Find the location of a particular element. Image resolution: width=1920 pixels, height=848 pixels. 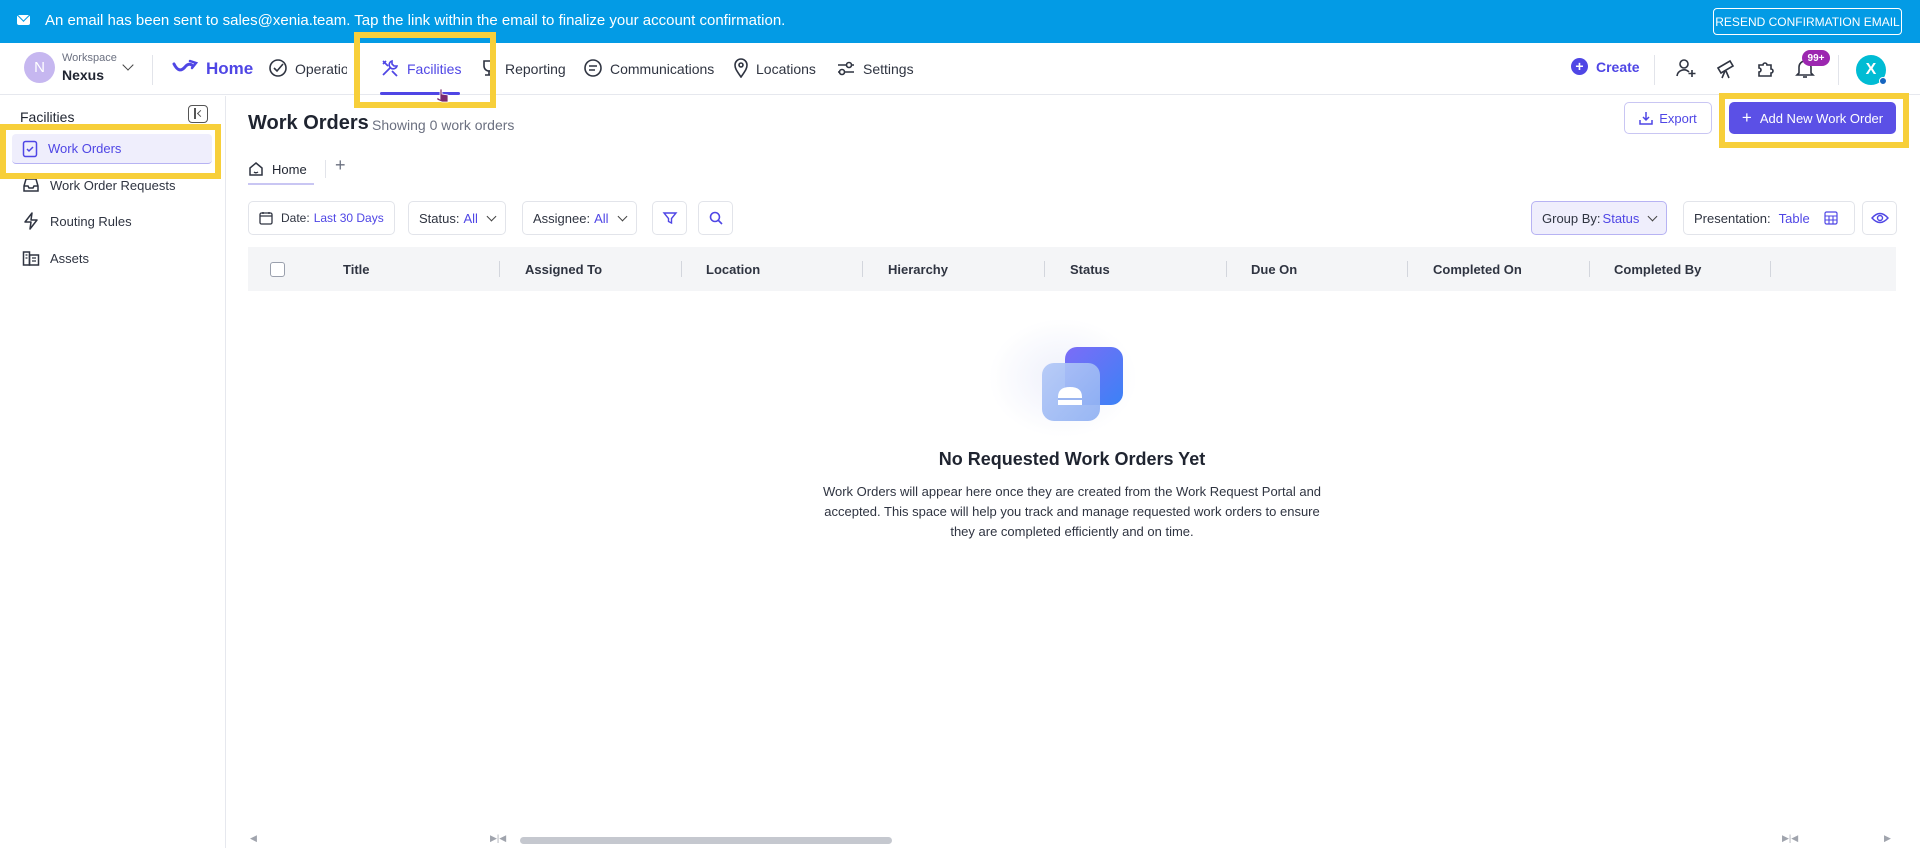

column-header-location: Location is located at coordinates (733, 269).